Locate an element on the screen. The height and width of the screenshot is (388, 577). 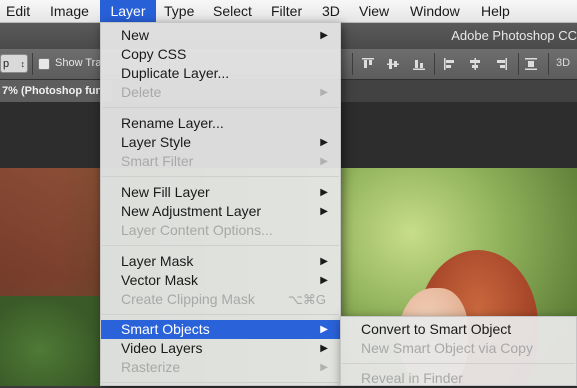
menu-item-new-adjustment-layer: New Adjustment Layer ▶ is located at coordinates (220, 211).